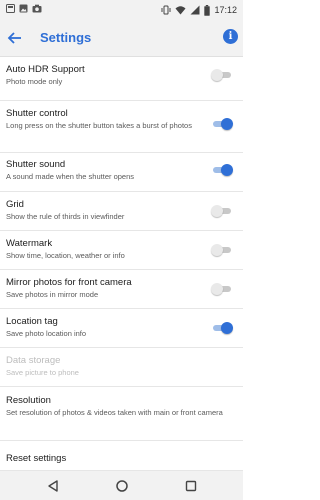 The image size is (320, 500). I want to click on setting-subtitle: Save picture to phone, so click(42, 372).